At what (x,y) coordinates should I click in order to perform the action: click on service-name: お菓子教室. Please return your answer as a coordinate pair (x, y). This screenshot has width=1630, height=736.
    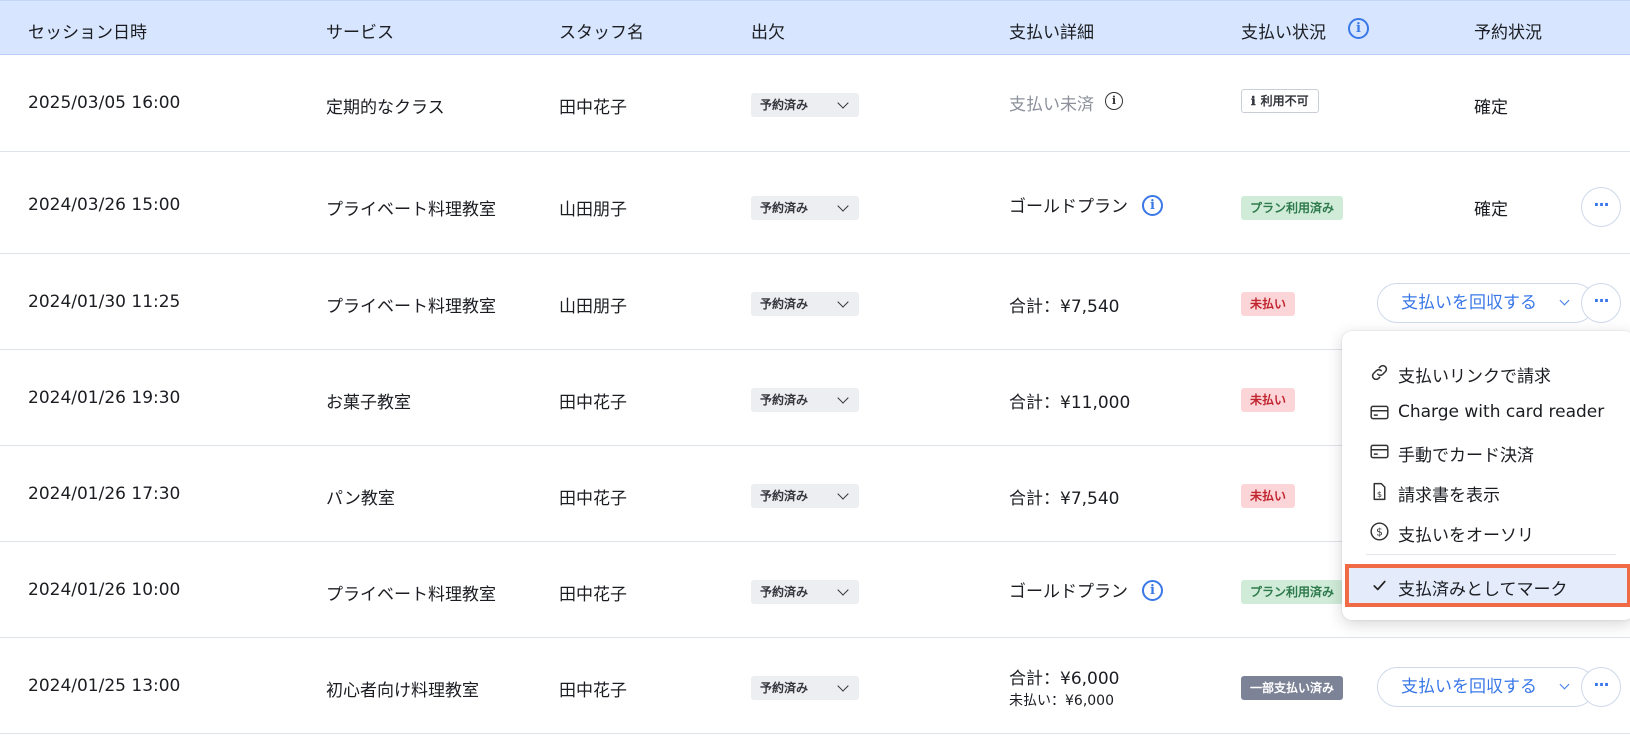
    Looking at the image, I should click on (368, 403).